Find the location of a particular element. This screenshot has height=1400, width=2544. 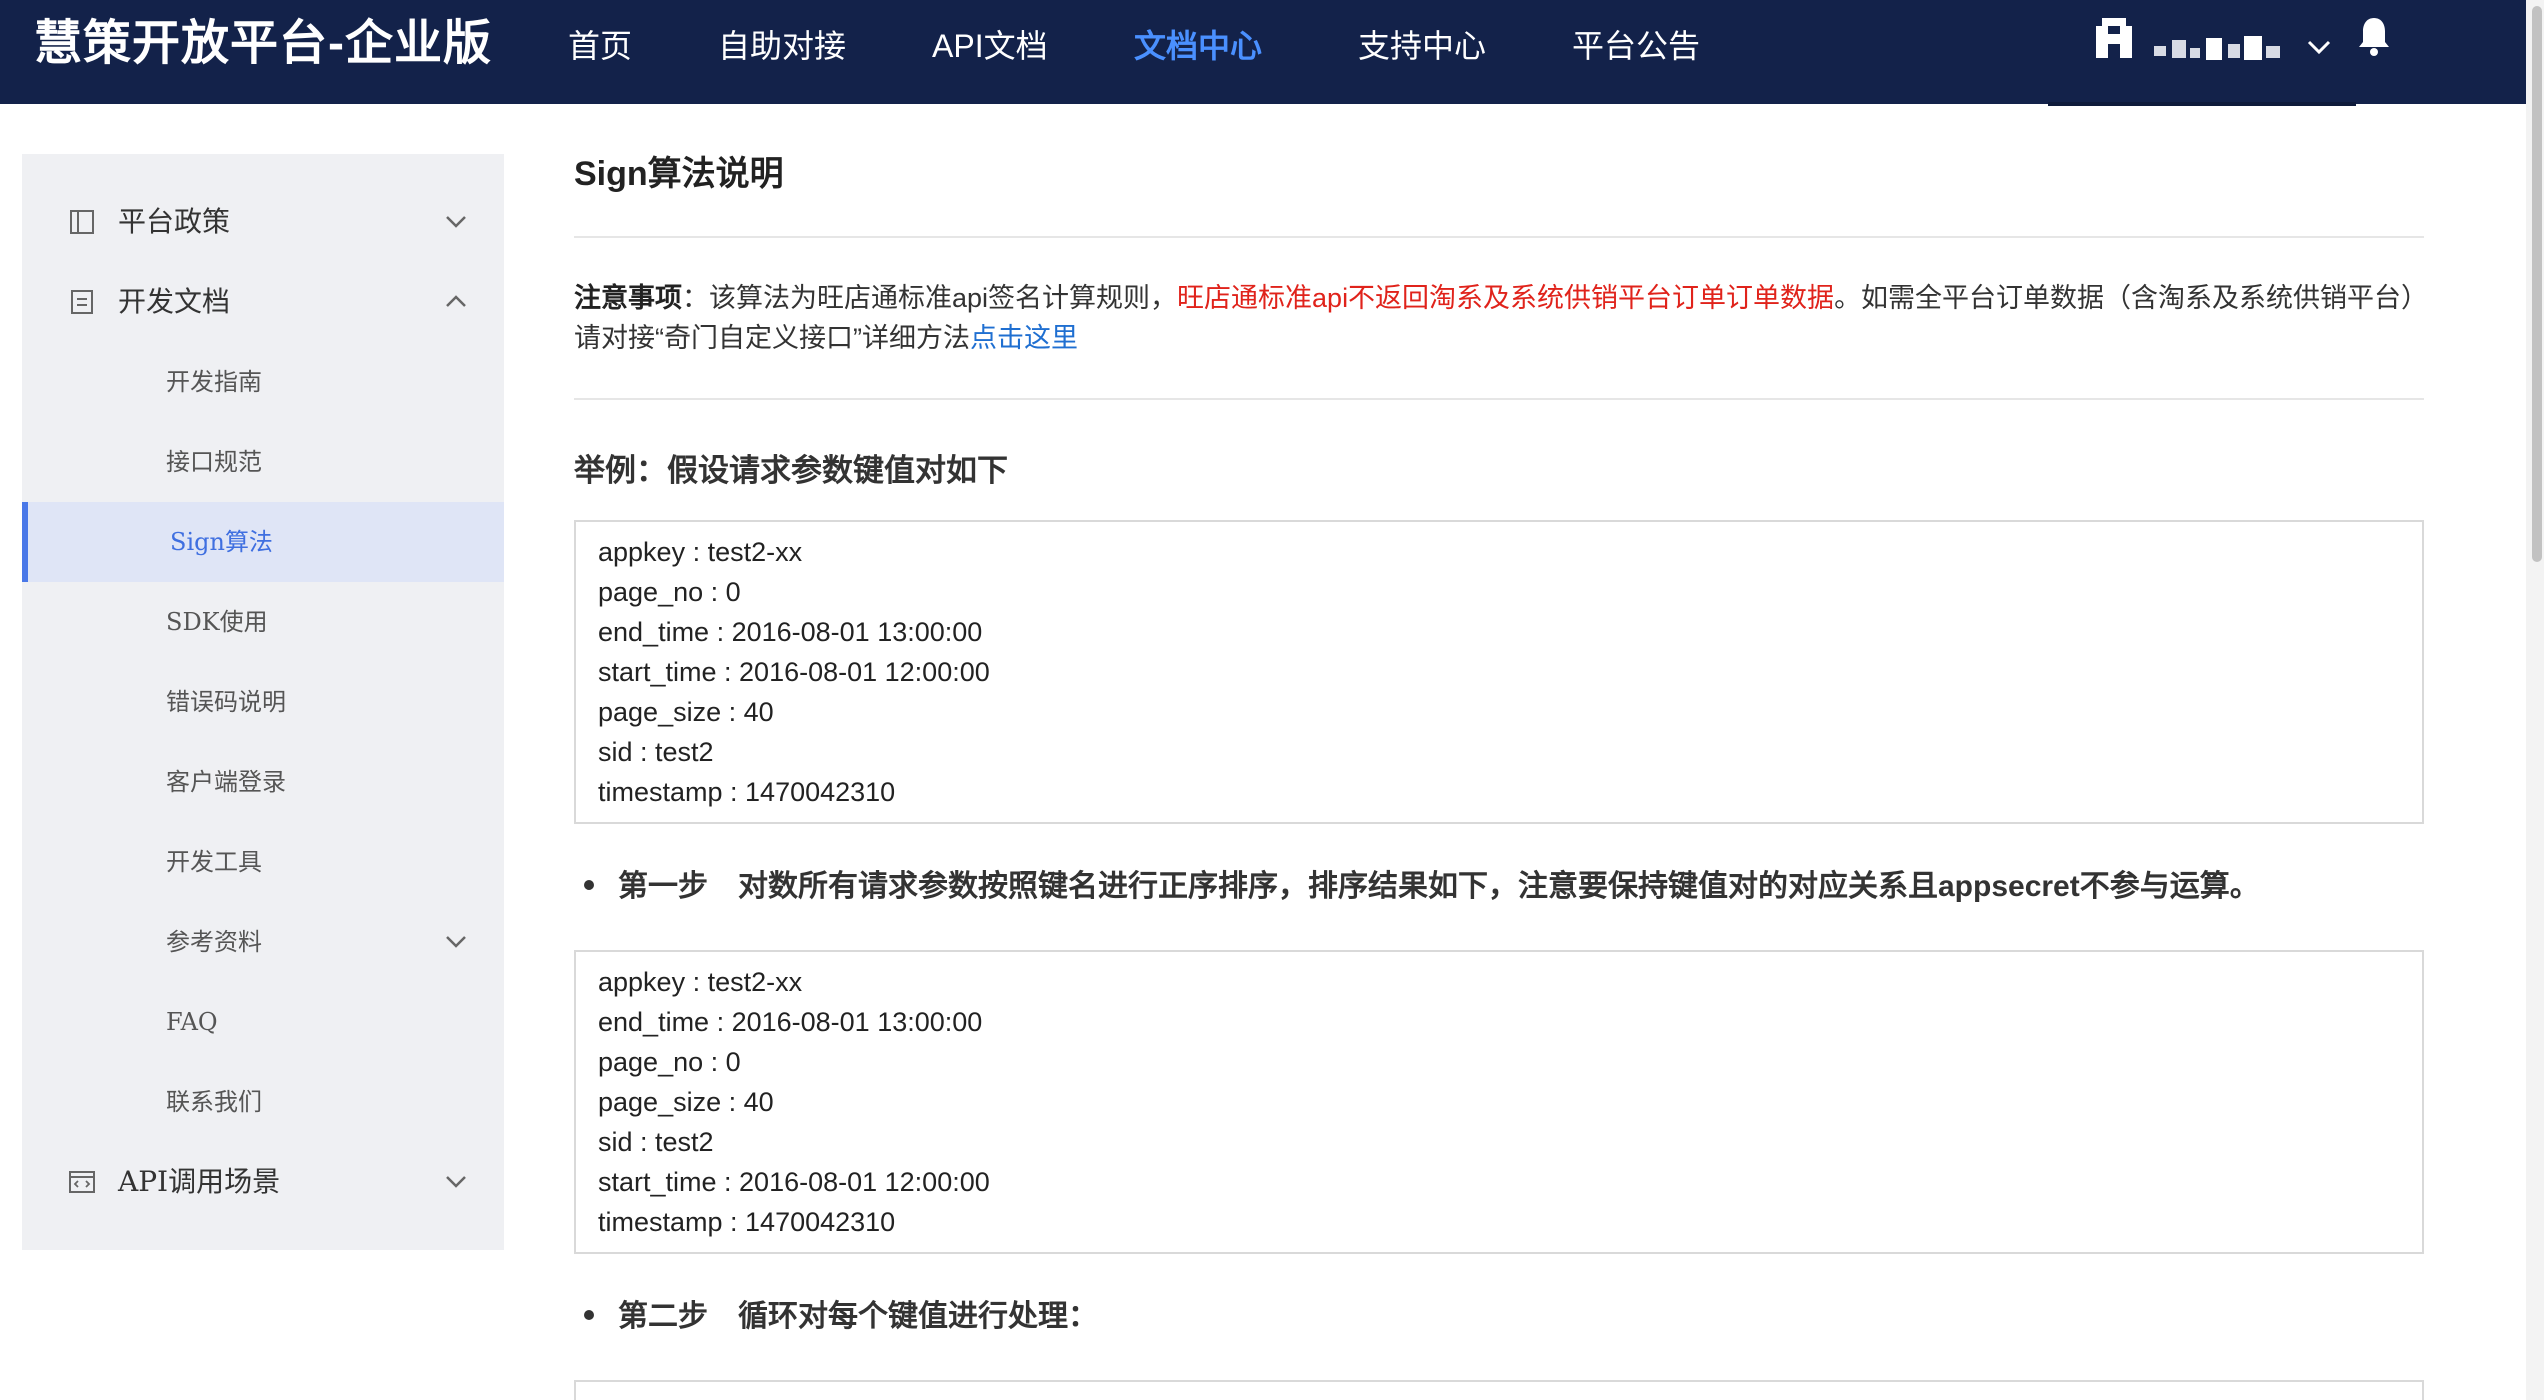

notice-text: ：该算法为旺店通标准api签名计算规则， is located at coordinates (930, 298).